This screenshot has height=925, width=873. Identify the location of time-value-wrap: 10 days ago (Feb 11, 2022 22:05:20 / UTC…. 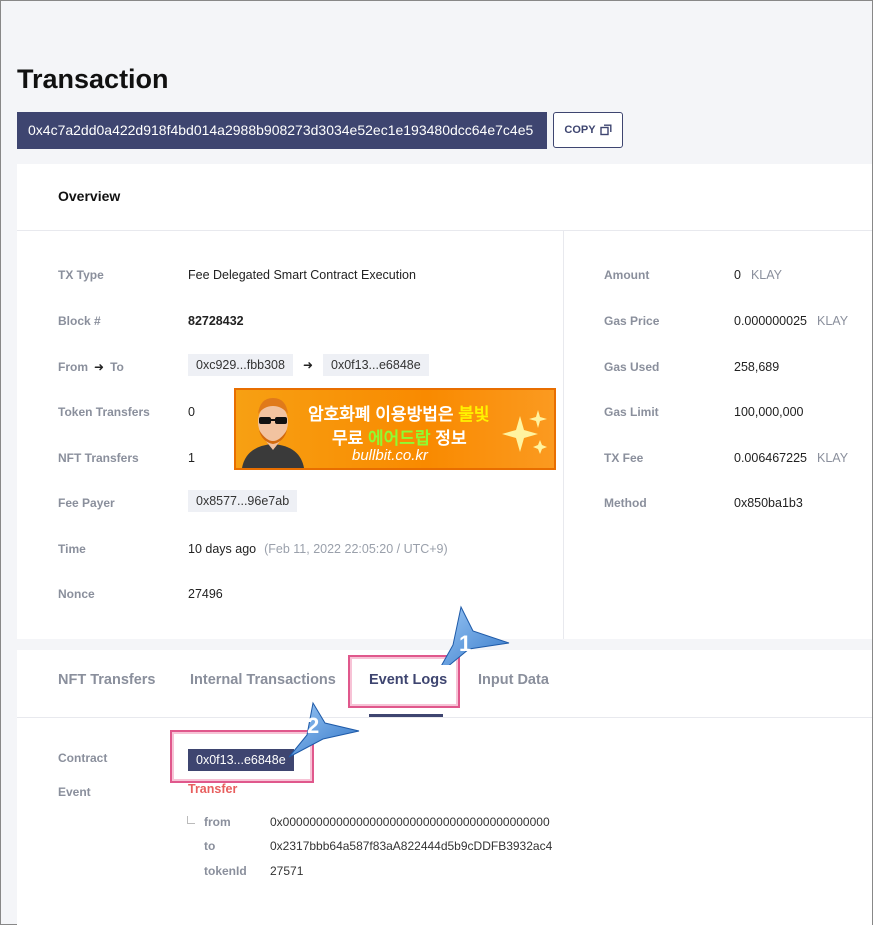
(318, 549).